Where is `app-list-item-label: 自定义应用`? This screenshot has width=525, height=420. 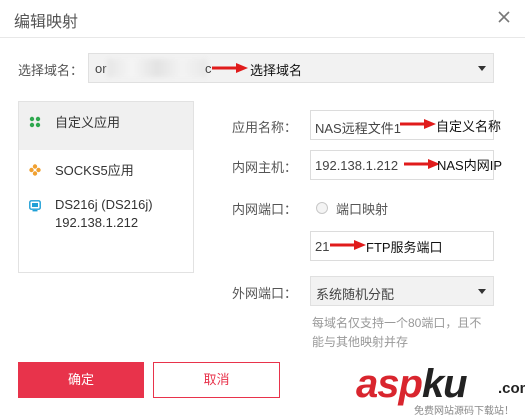 app-list-item-label: 自定义应用 is located at coordinates (88, 122).